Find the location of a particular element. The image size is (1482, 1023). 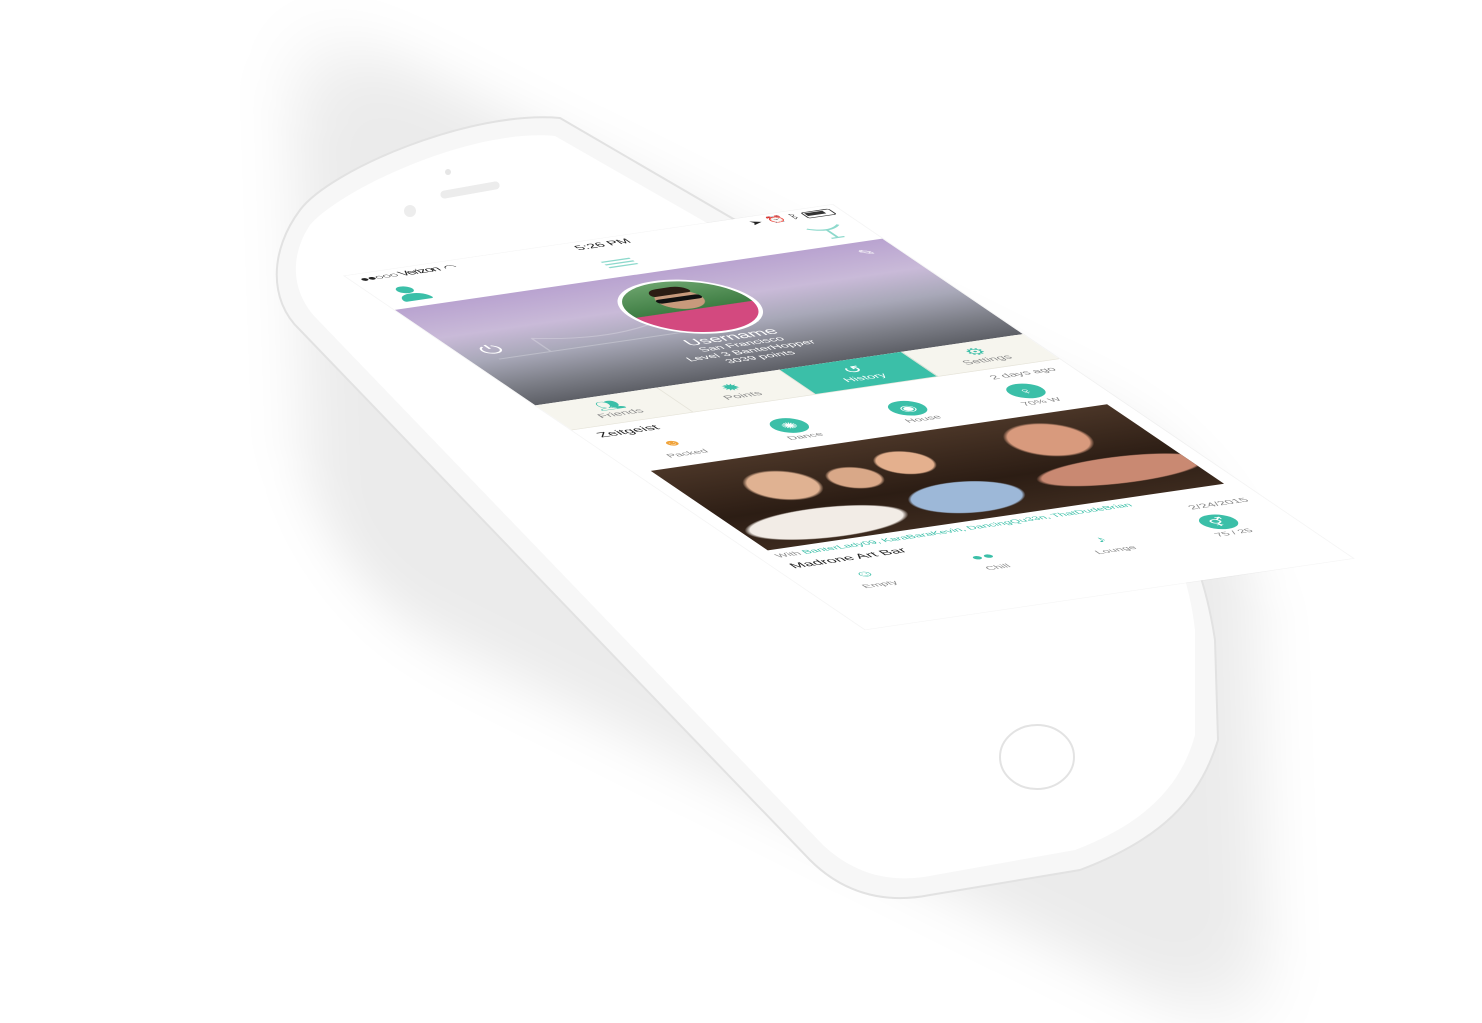

app-logo-icon is located at coordinates (830, 231).